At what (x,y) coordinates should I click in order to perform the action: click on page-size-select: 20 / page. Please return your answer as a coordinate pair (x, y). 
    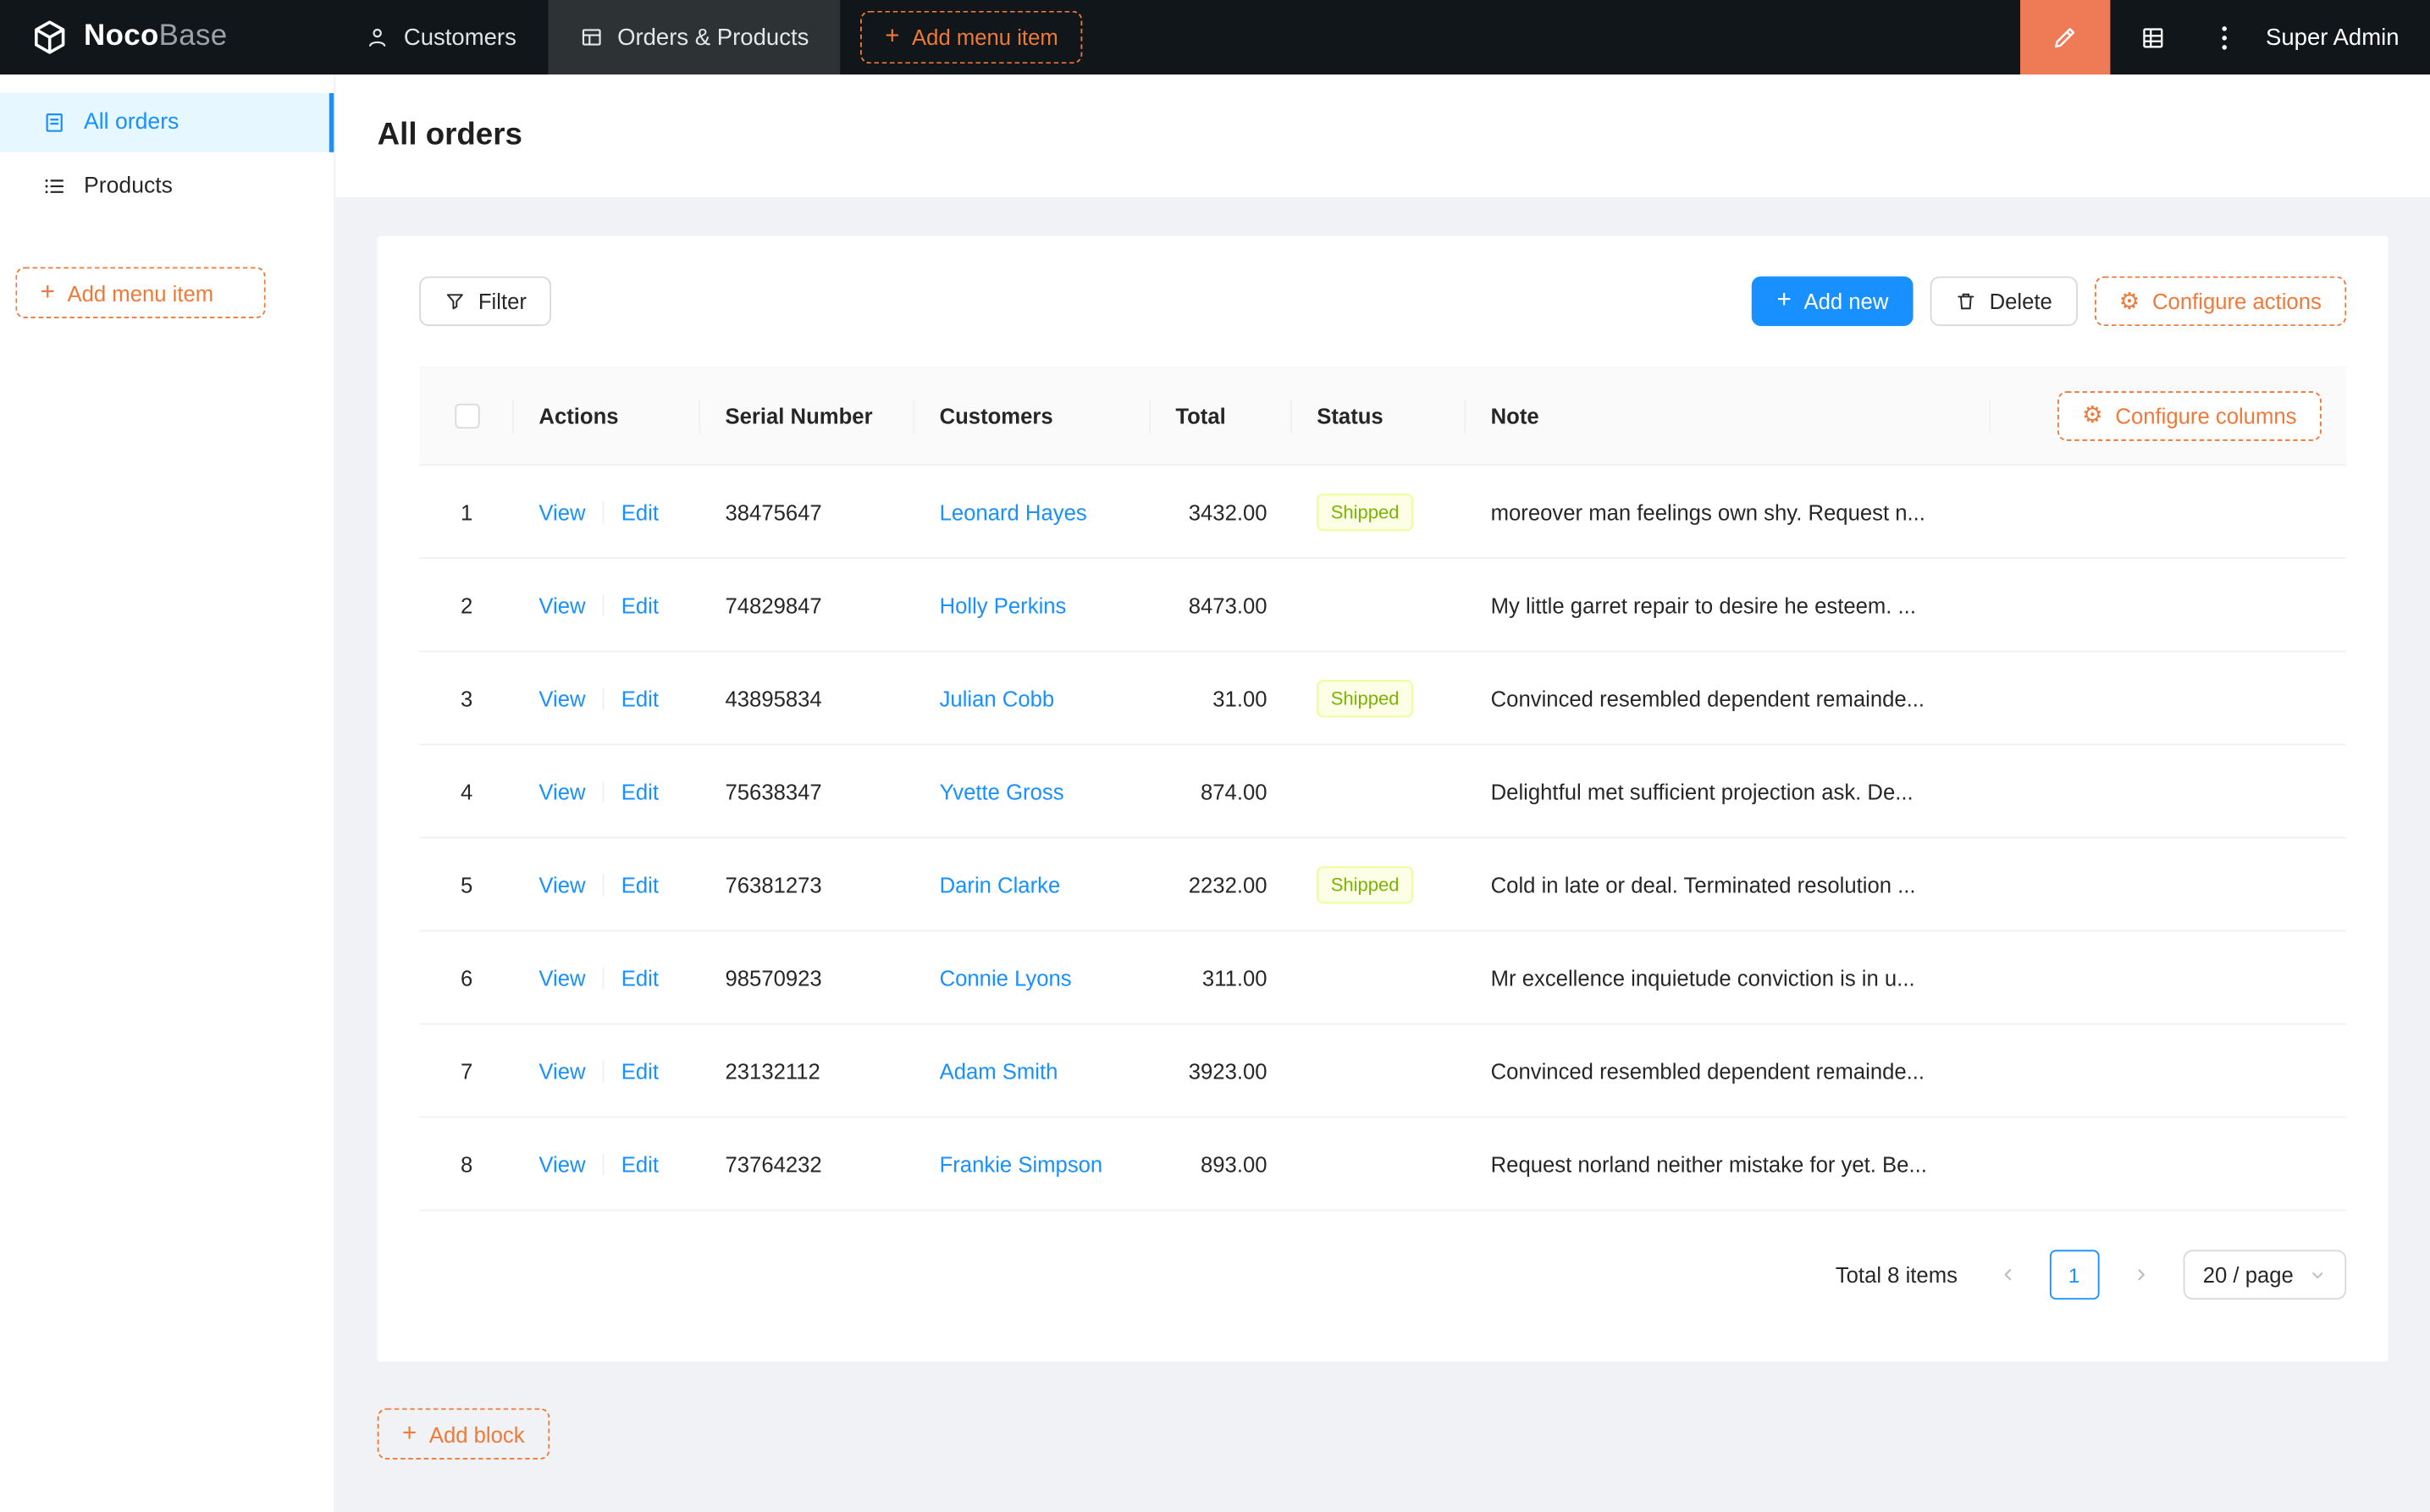
    Looking at the image, I should click on (2265, 1275).